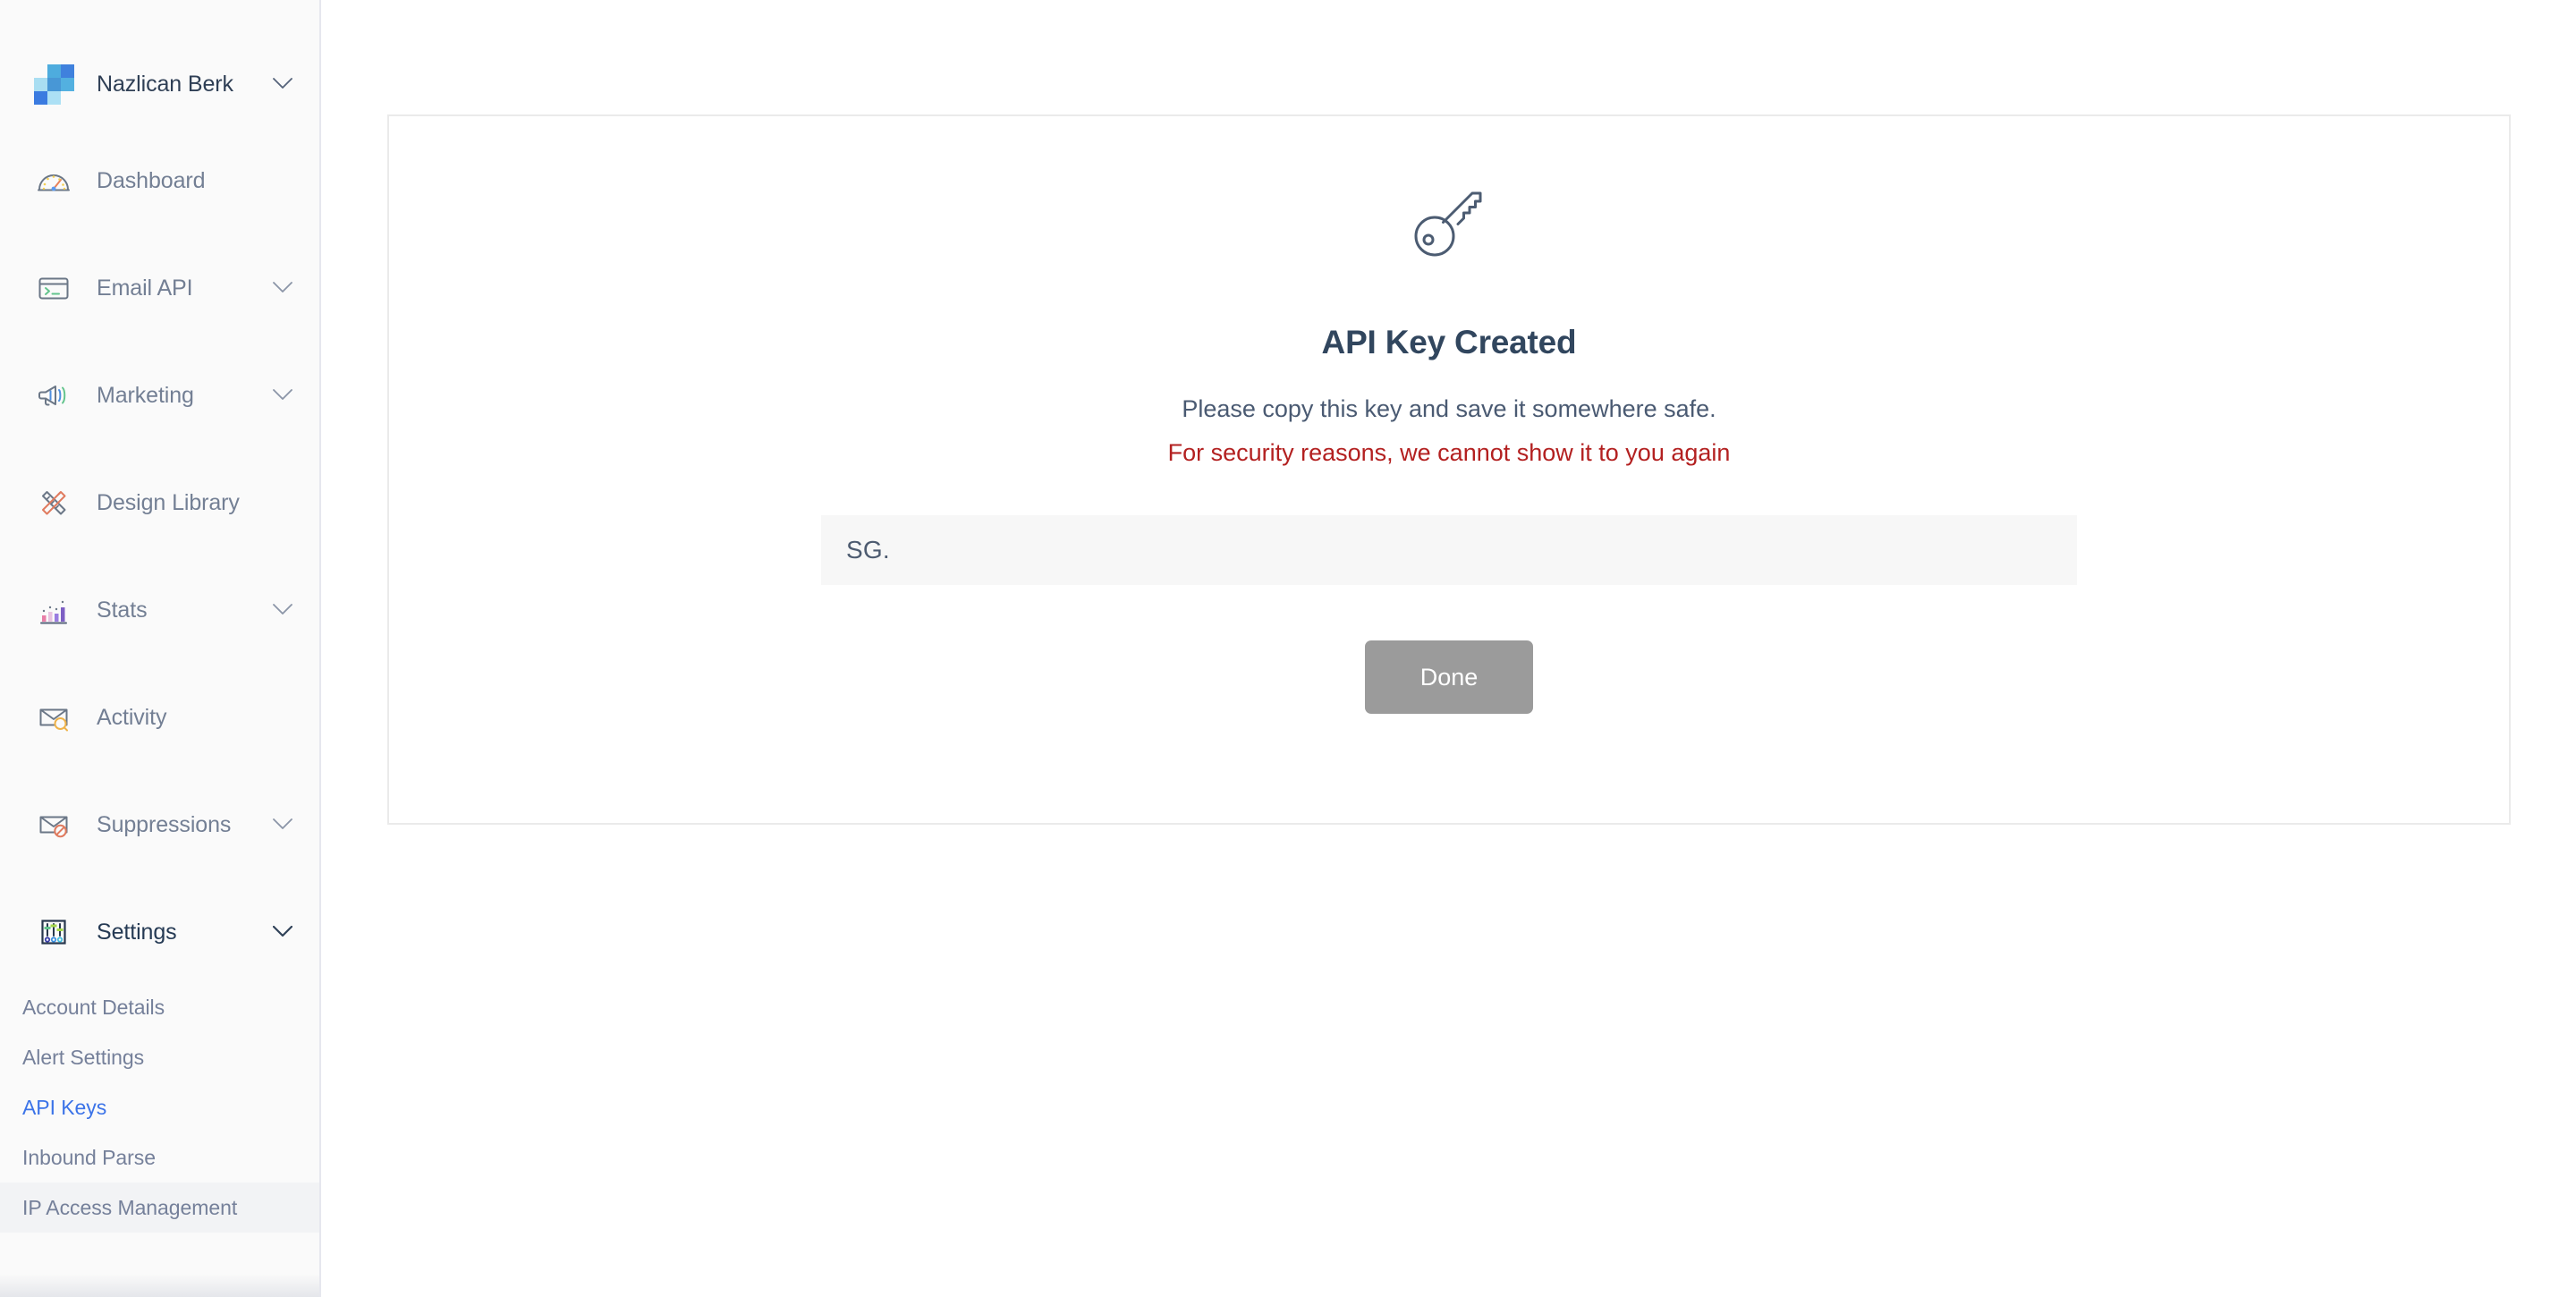 The image size is (2576, 1297). Describe the element at coordinates (53, 824) in the screenshot. I see `envelope-blocked-icon` at that location.